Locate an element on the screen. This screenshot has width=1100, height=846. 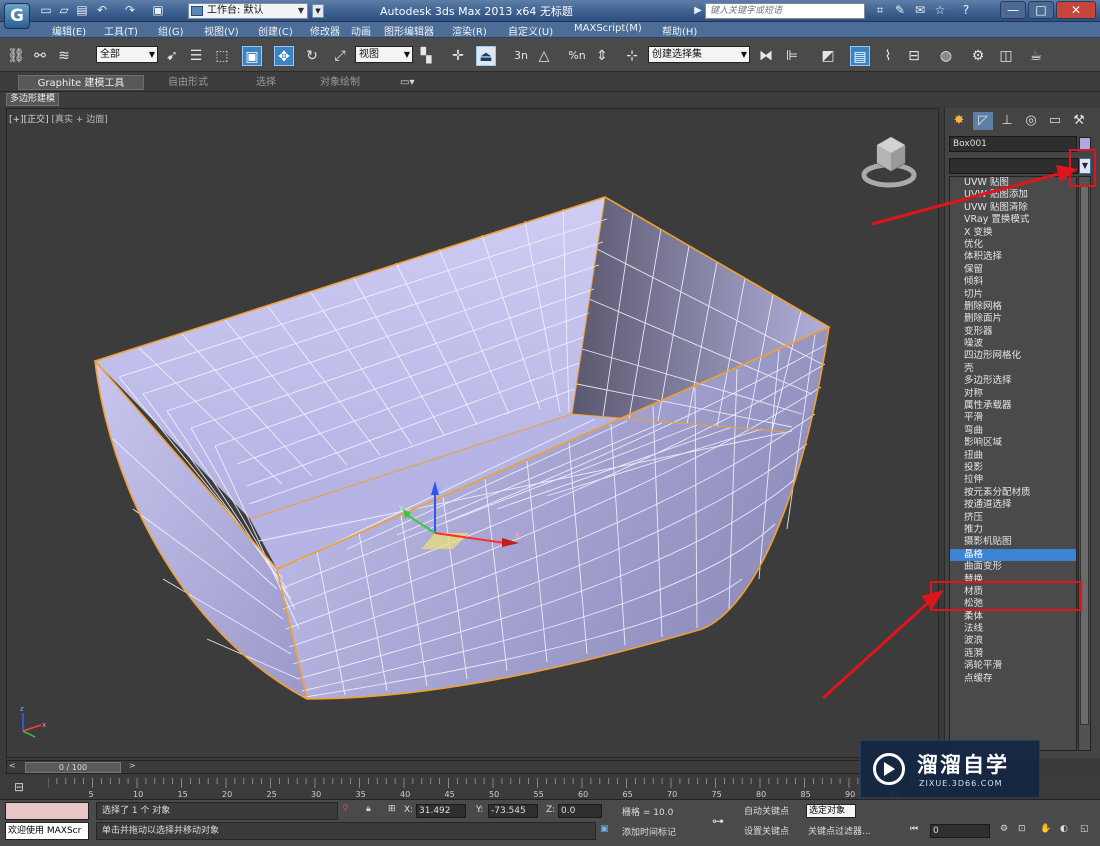
modifier-item: 噪波 is located at coordinates (1013, 344).